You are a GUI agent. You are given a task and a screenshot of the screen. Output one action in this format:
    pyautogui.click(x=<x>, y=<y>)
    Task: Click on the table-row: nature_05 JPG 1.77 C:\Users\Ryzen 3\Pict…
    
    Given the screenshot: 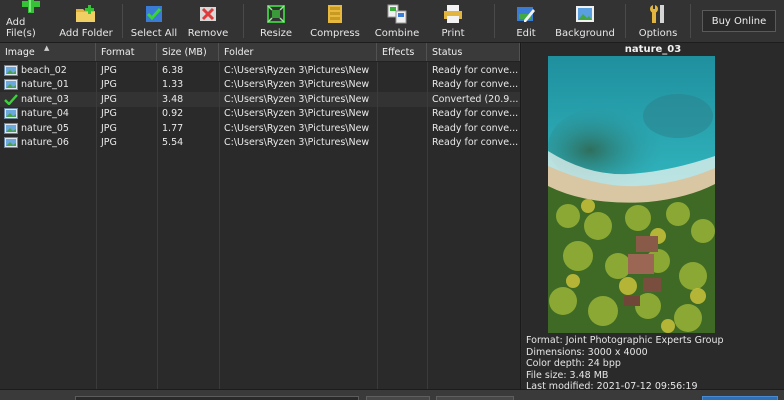 What is the action you would take?
    pyautogui.click(x=260, y=128)
    